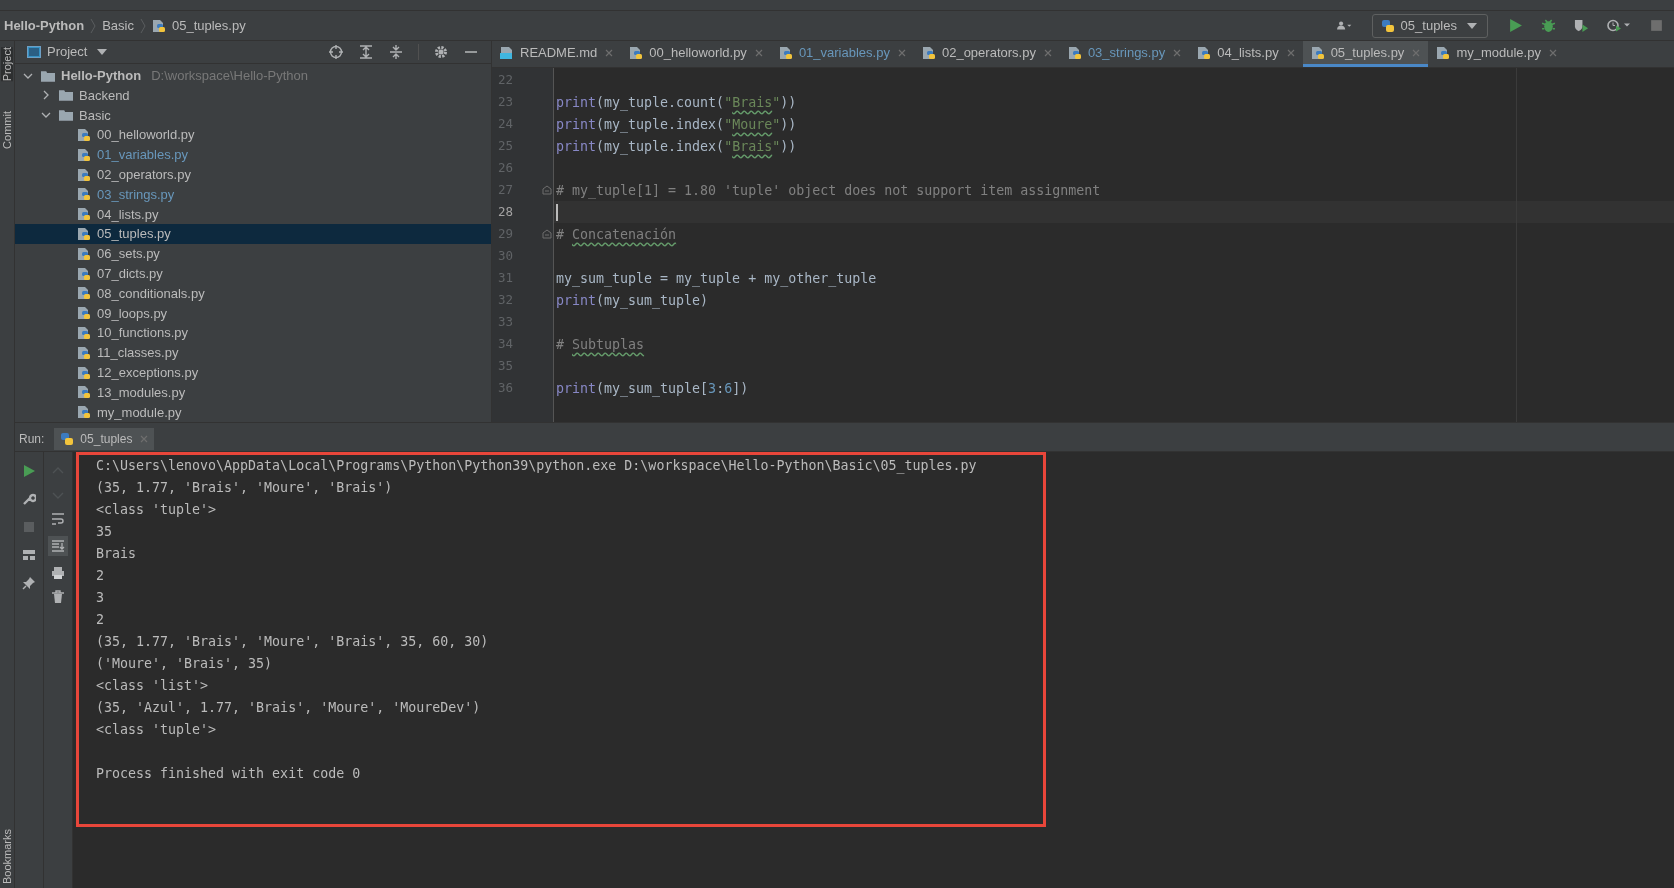 This screenshot has width=1674, height=888. What do you see at coordinates (1496, 54) in the screenshot?
I see `editor-tab: my_module.py` at bounding box center [1496, 54].